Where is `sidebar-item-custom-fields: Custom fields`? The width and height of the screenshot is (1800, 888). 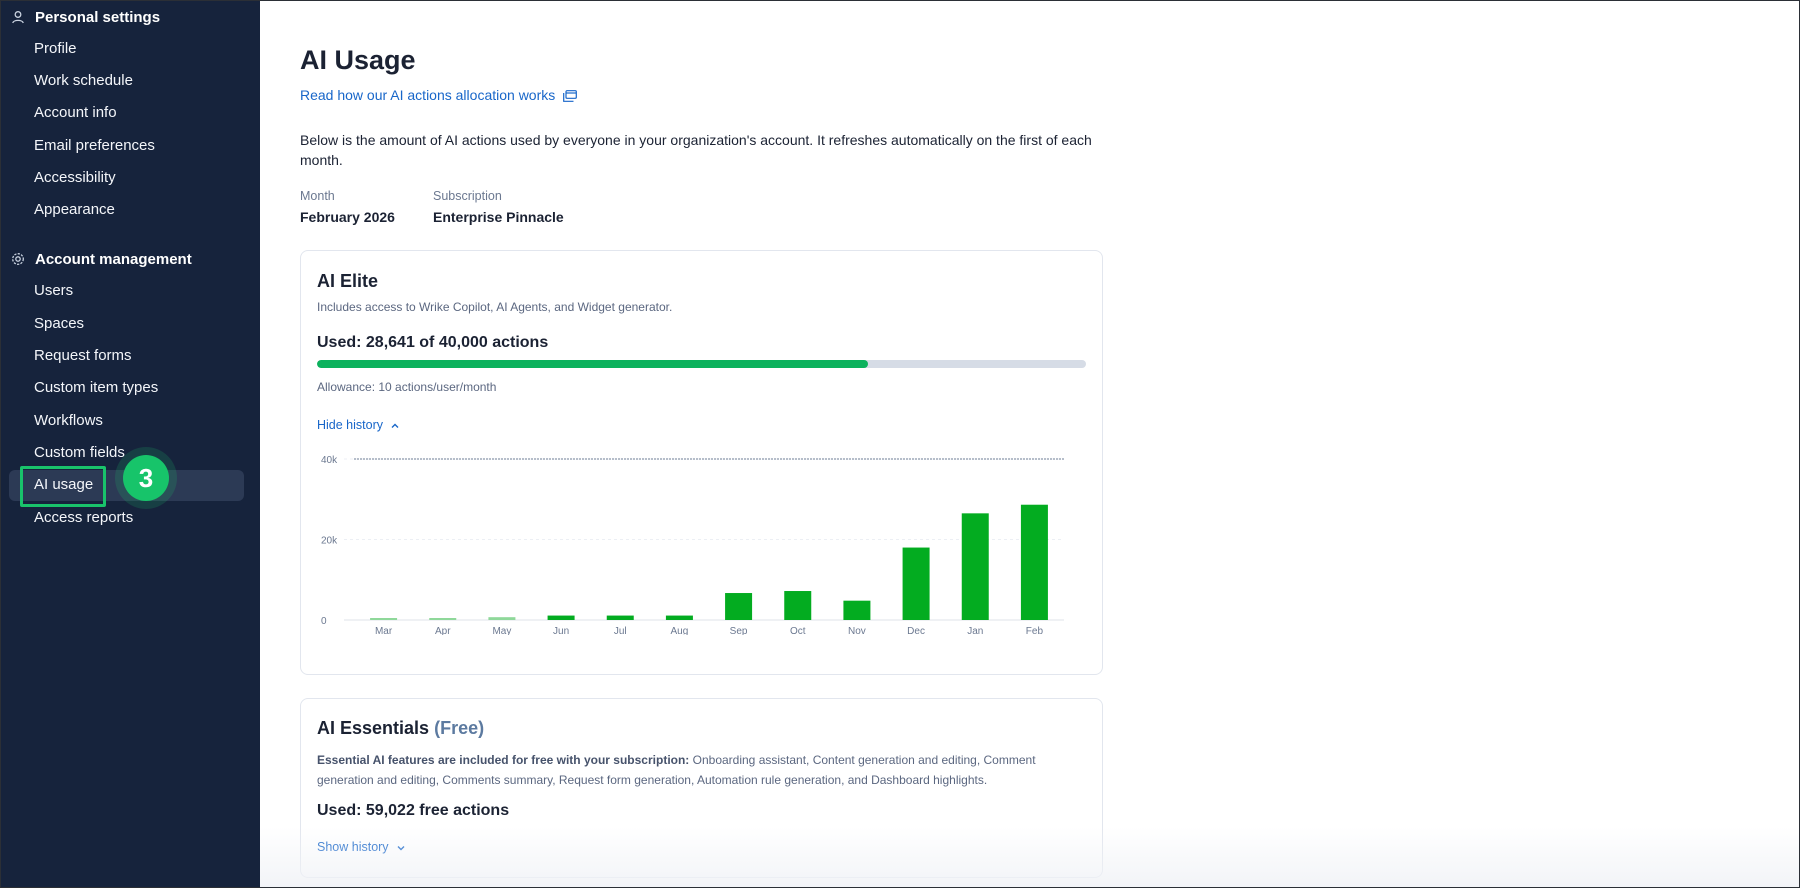 sidebar-item-custom-fields: Custom fields is located at coordinates (79, 453).